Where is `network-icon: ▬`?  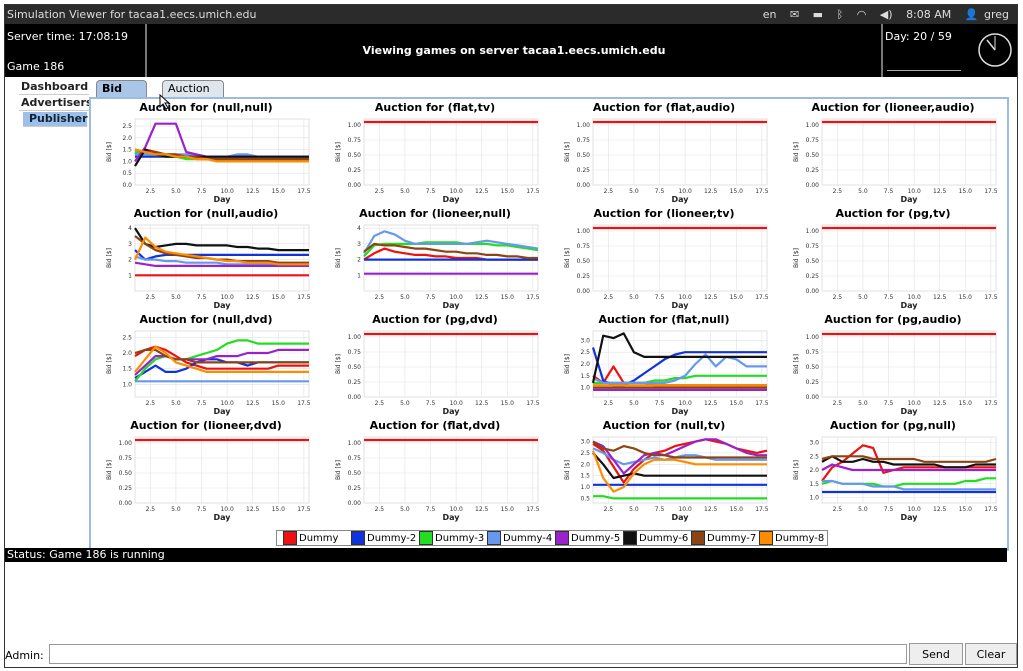
network-icon: ▬ is located at coordinates (818, 14).